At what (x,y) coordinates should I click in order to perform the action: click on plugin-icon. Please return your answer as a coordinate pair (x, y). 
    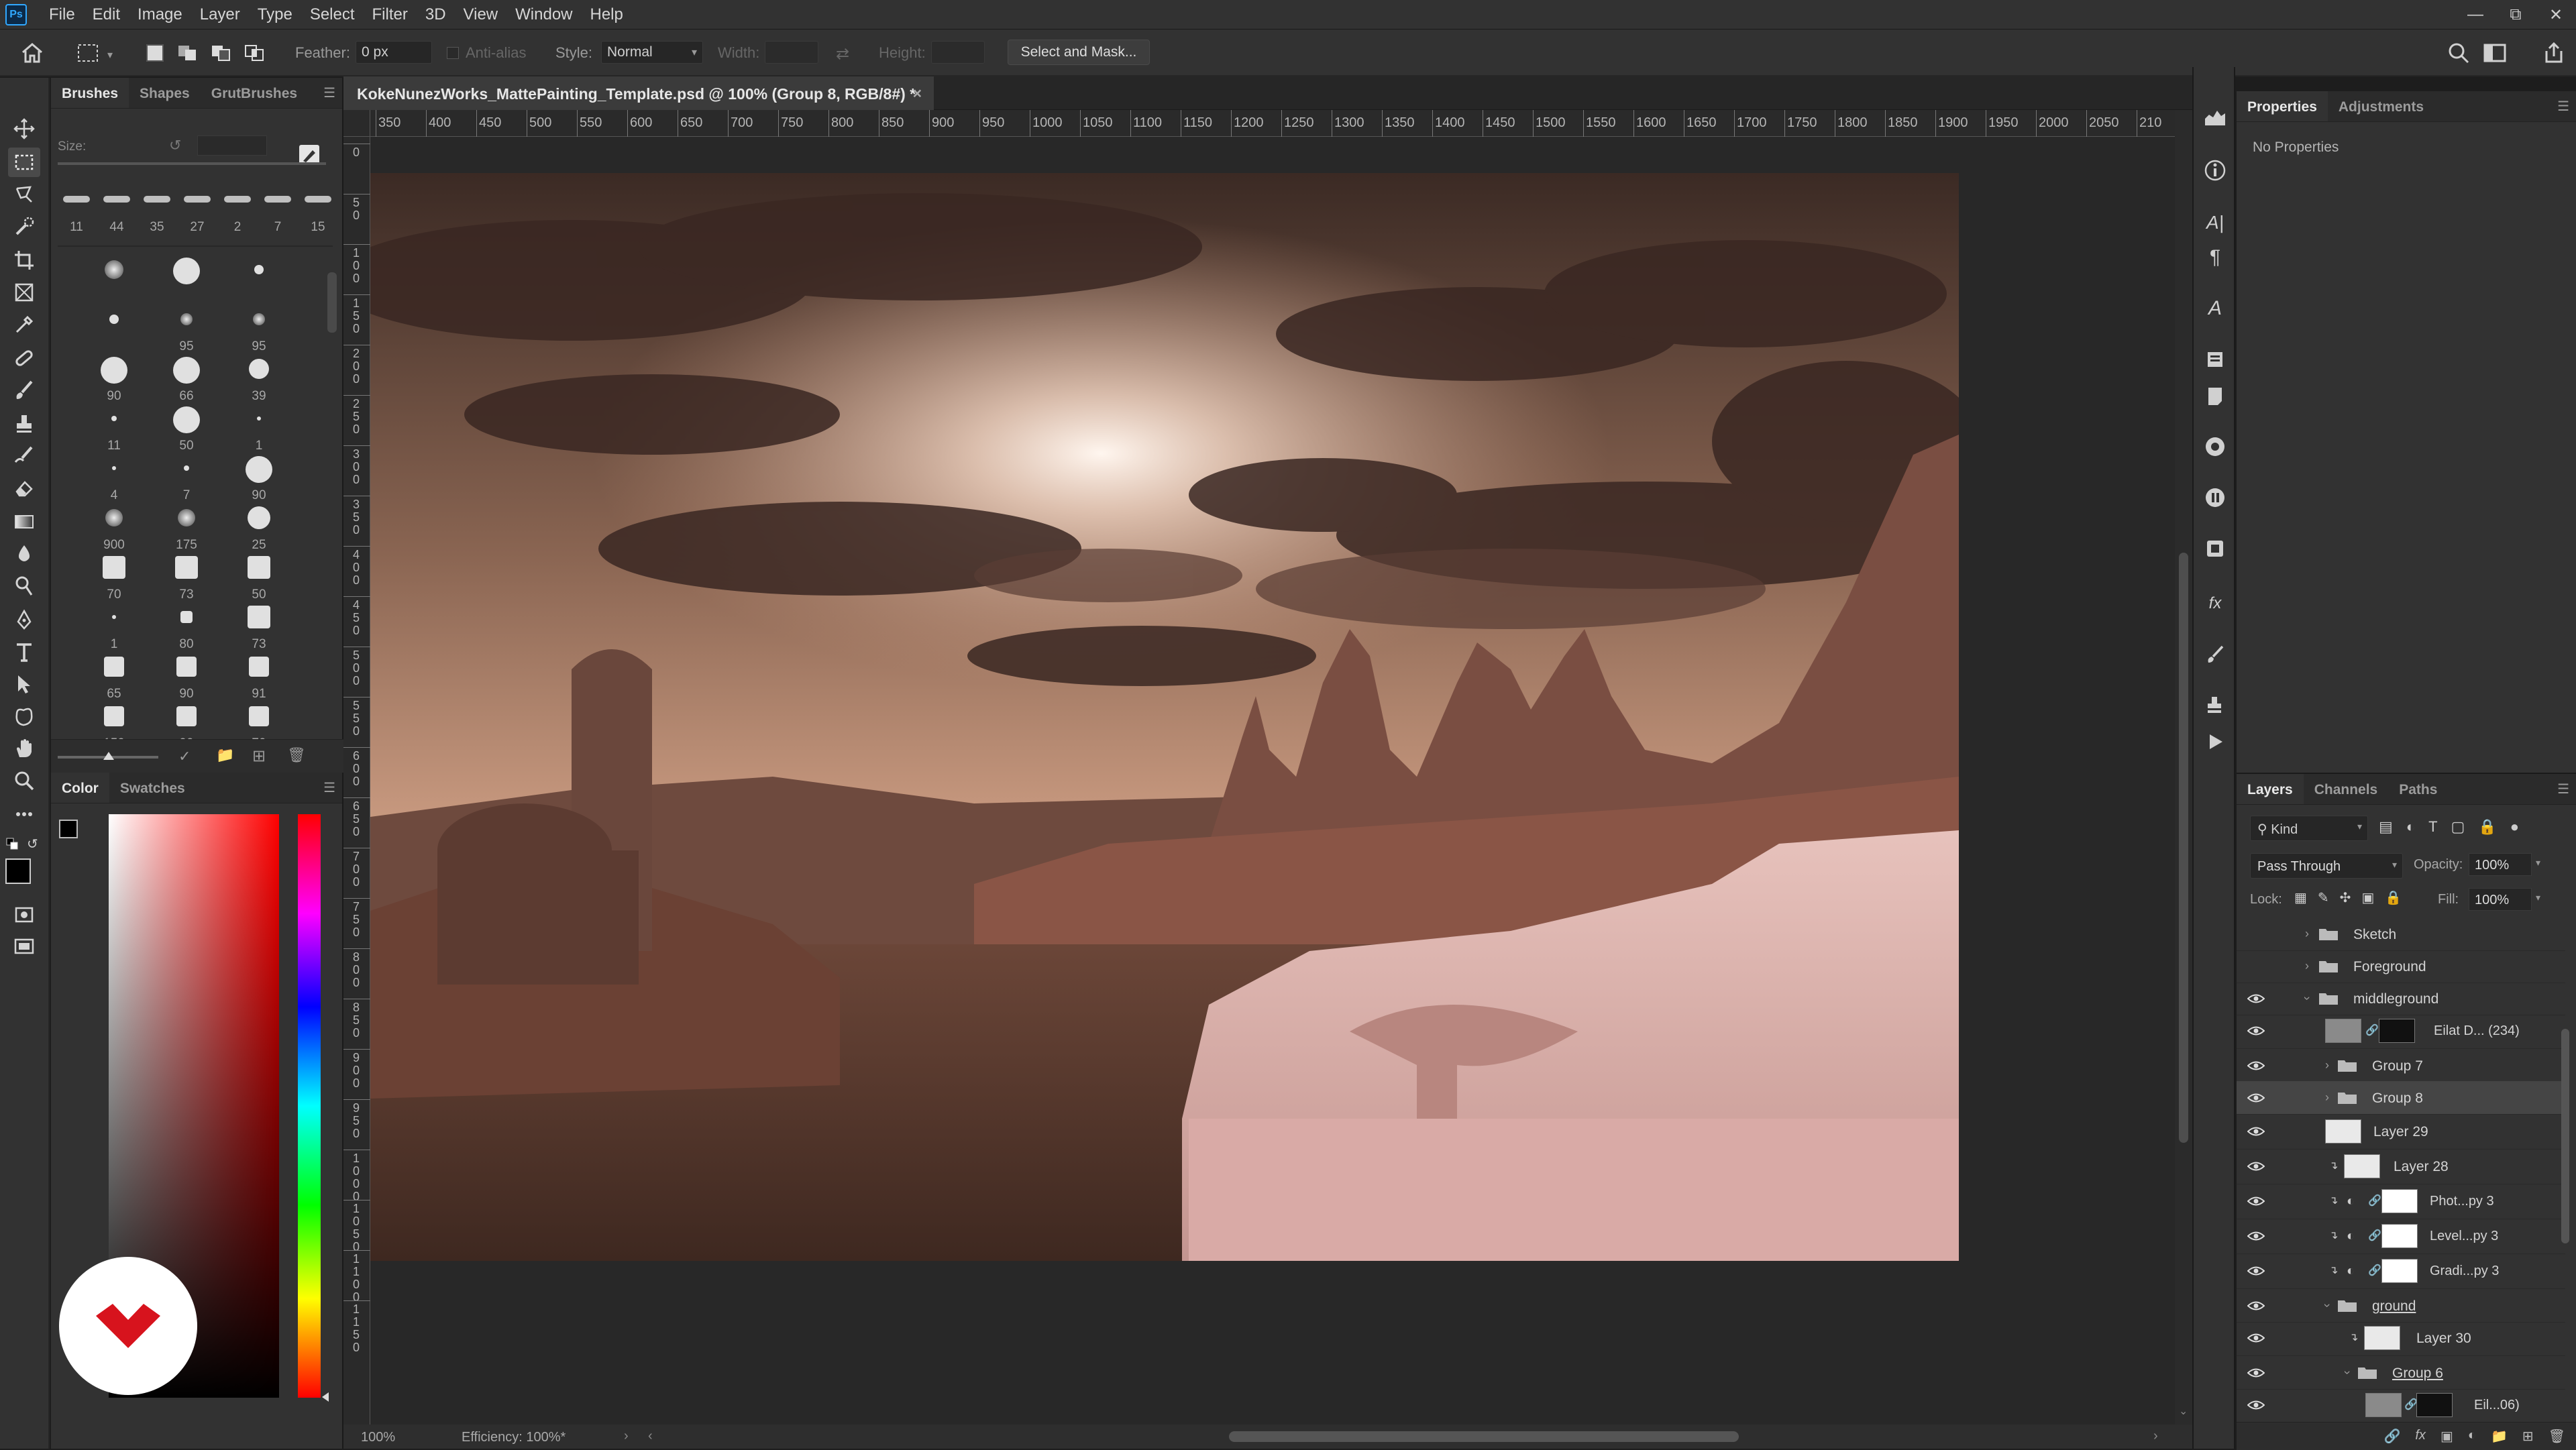
    Looking at the image, I should click on (2215, 447).